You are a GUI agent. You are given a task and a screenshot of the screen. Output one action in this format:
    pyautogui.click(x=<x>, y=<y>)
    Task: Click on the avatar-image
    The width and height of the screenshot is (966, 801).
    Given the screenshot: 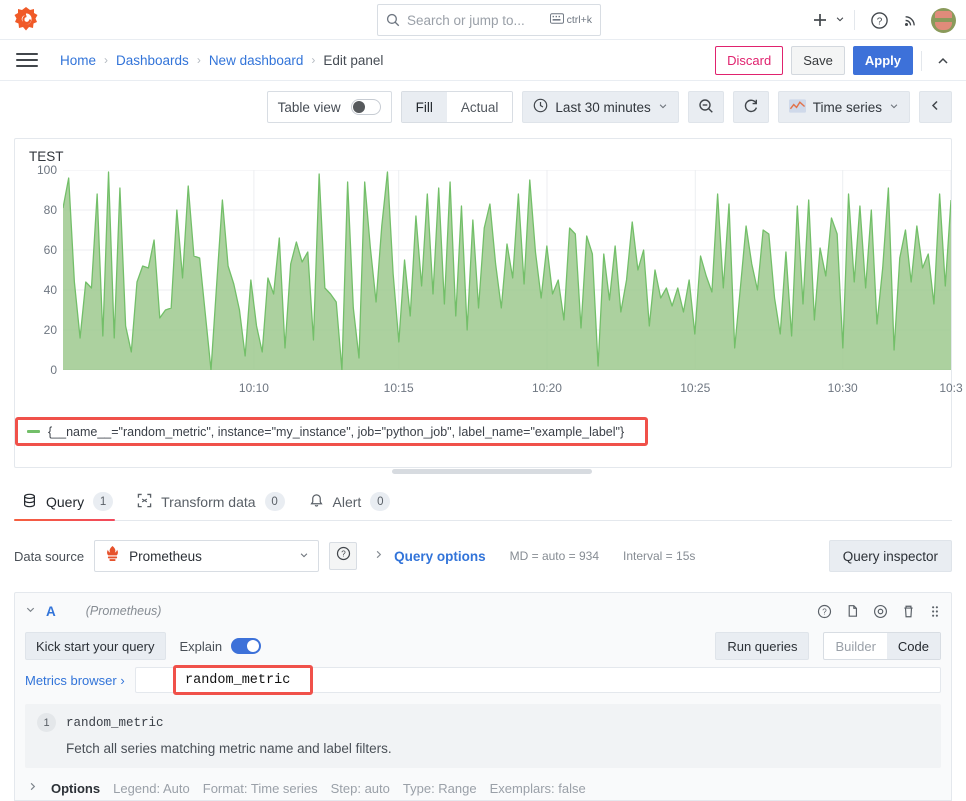 What is the action you would take?
    pyautogui.click(x=943, y=20)
    